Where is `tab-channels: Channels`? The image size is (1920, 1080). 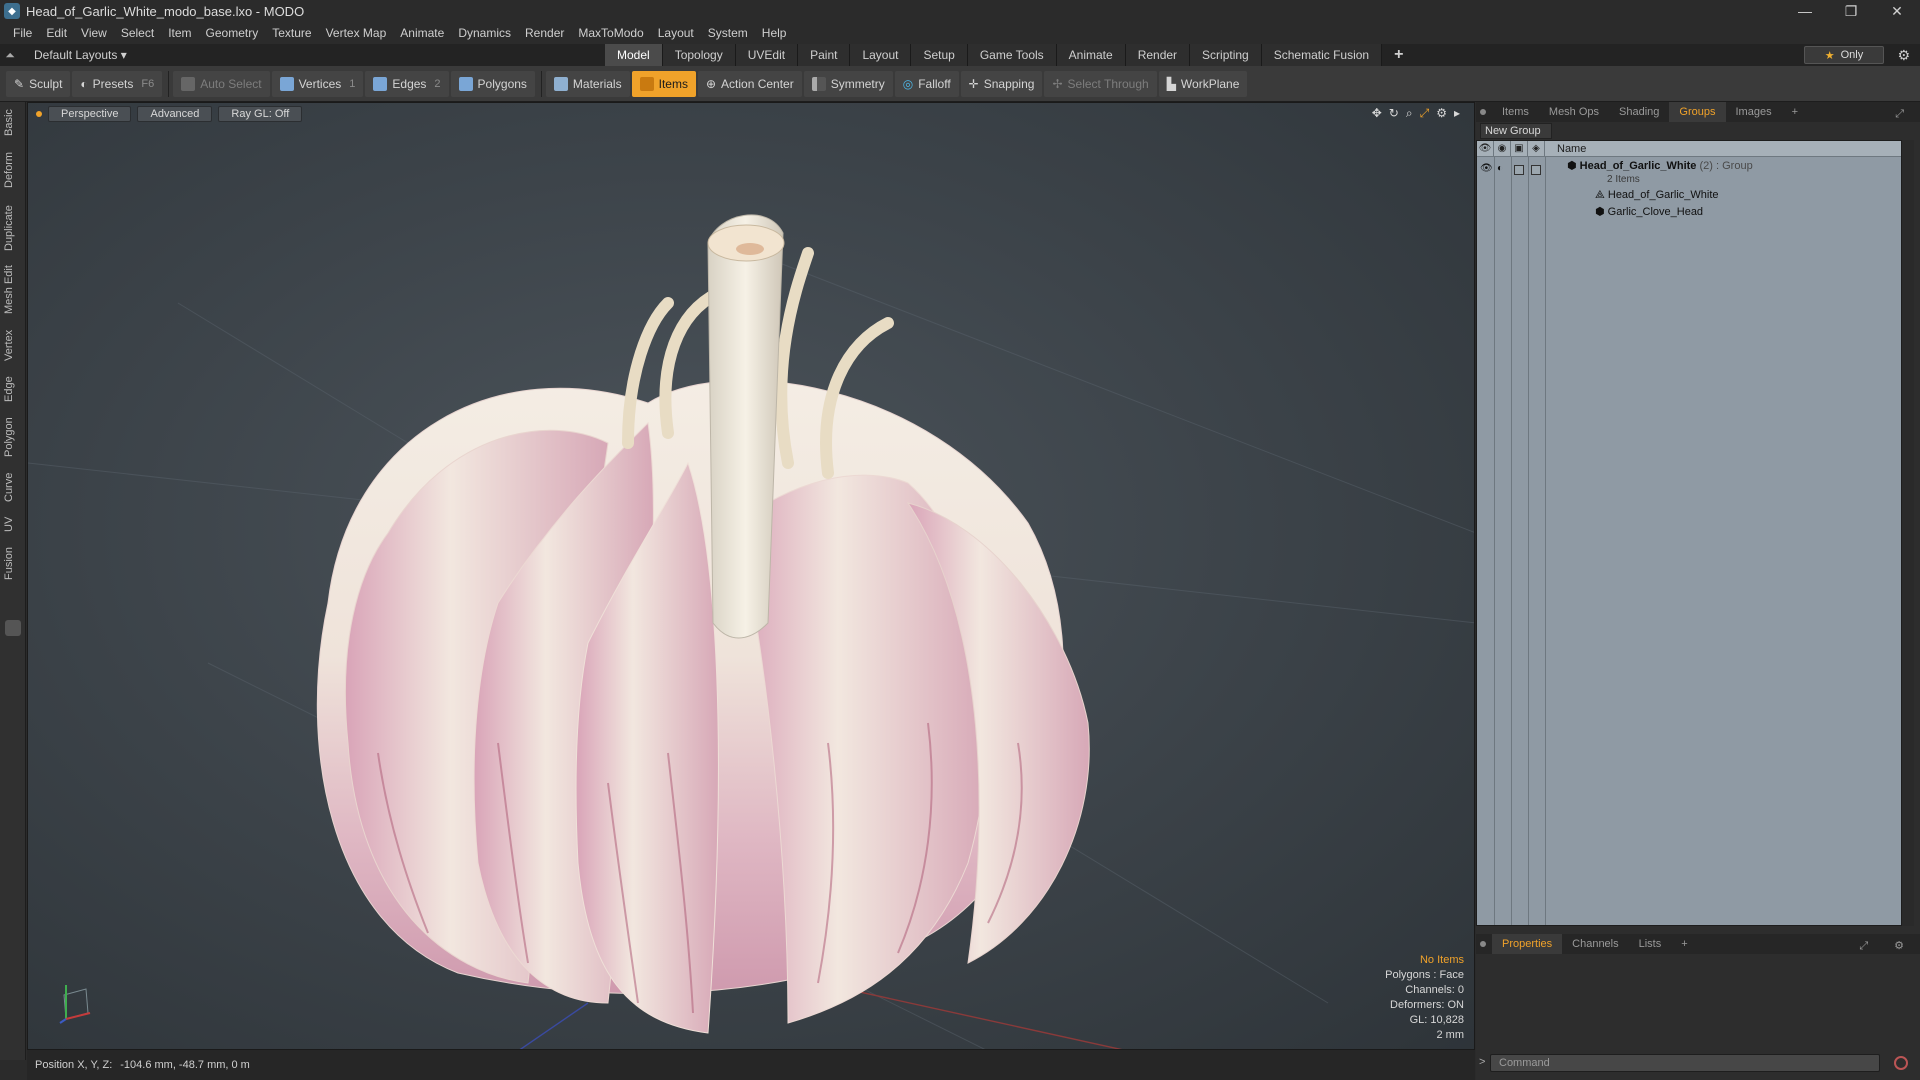 tab-channels: Channels is located at coordinates (1595, 944).